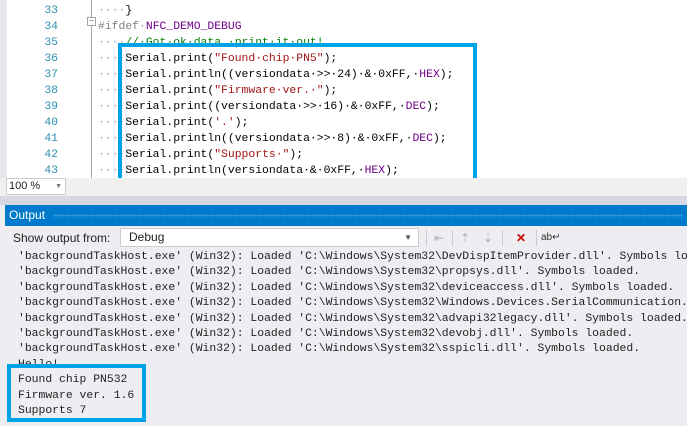  Describe the element at coordinates (25, 186) in the screenshot. I see `zoom-value: 100 %` at that location.